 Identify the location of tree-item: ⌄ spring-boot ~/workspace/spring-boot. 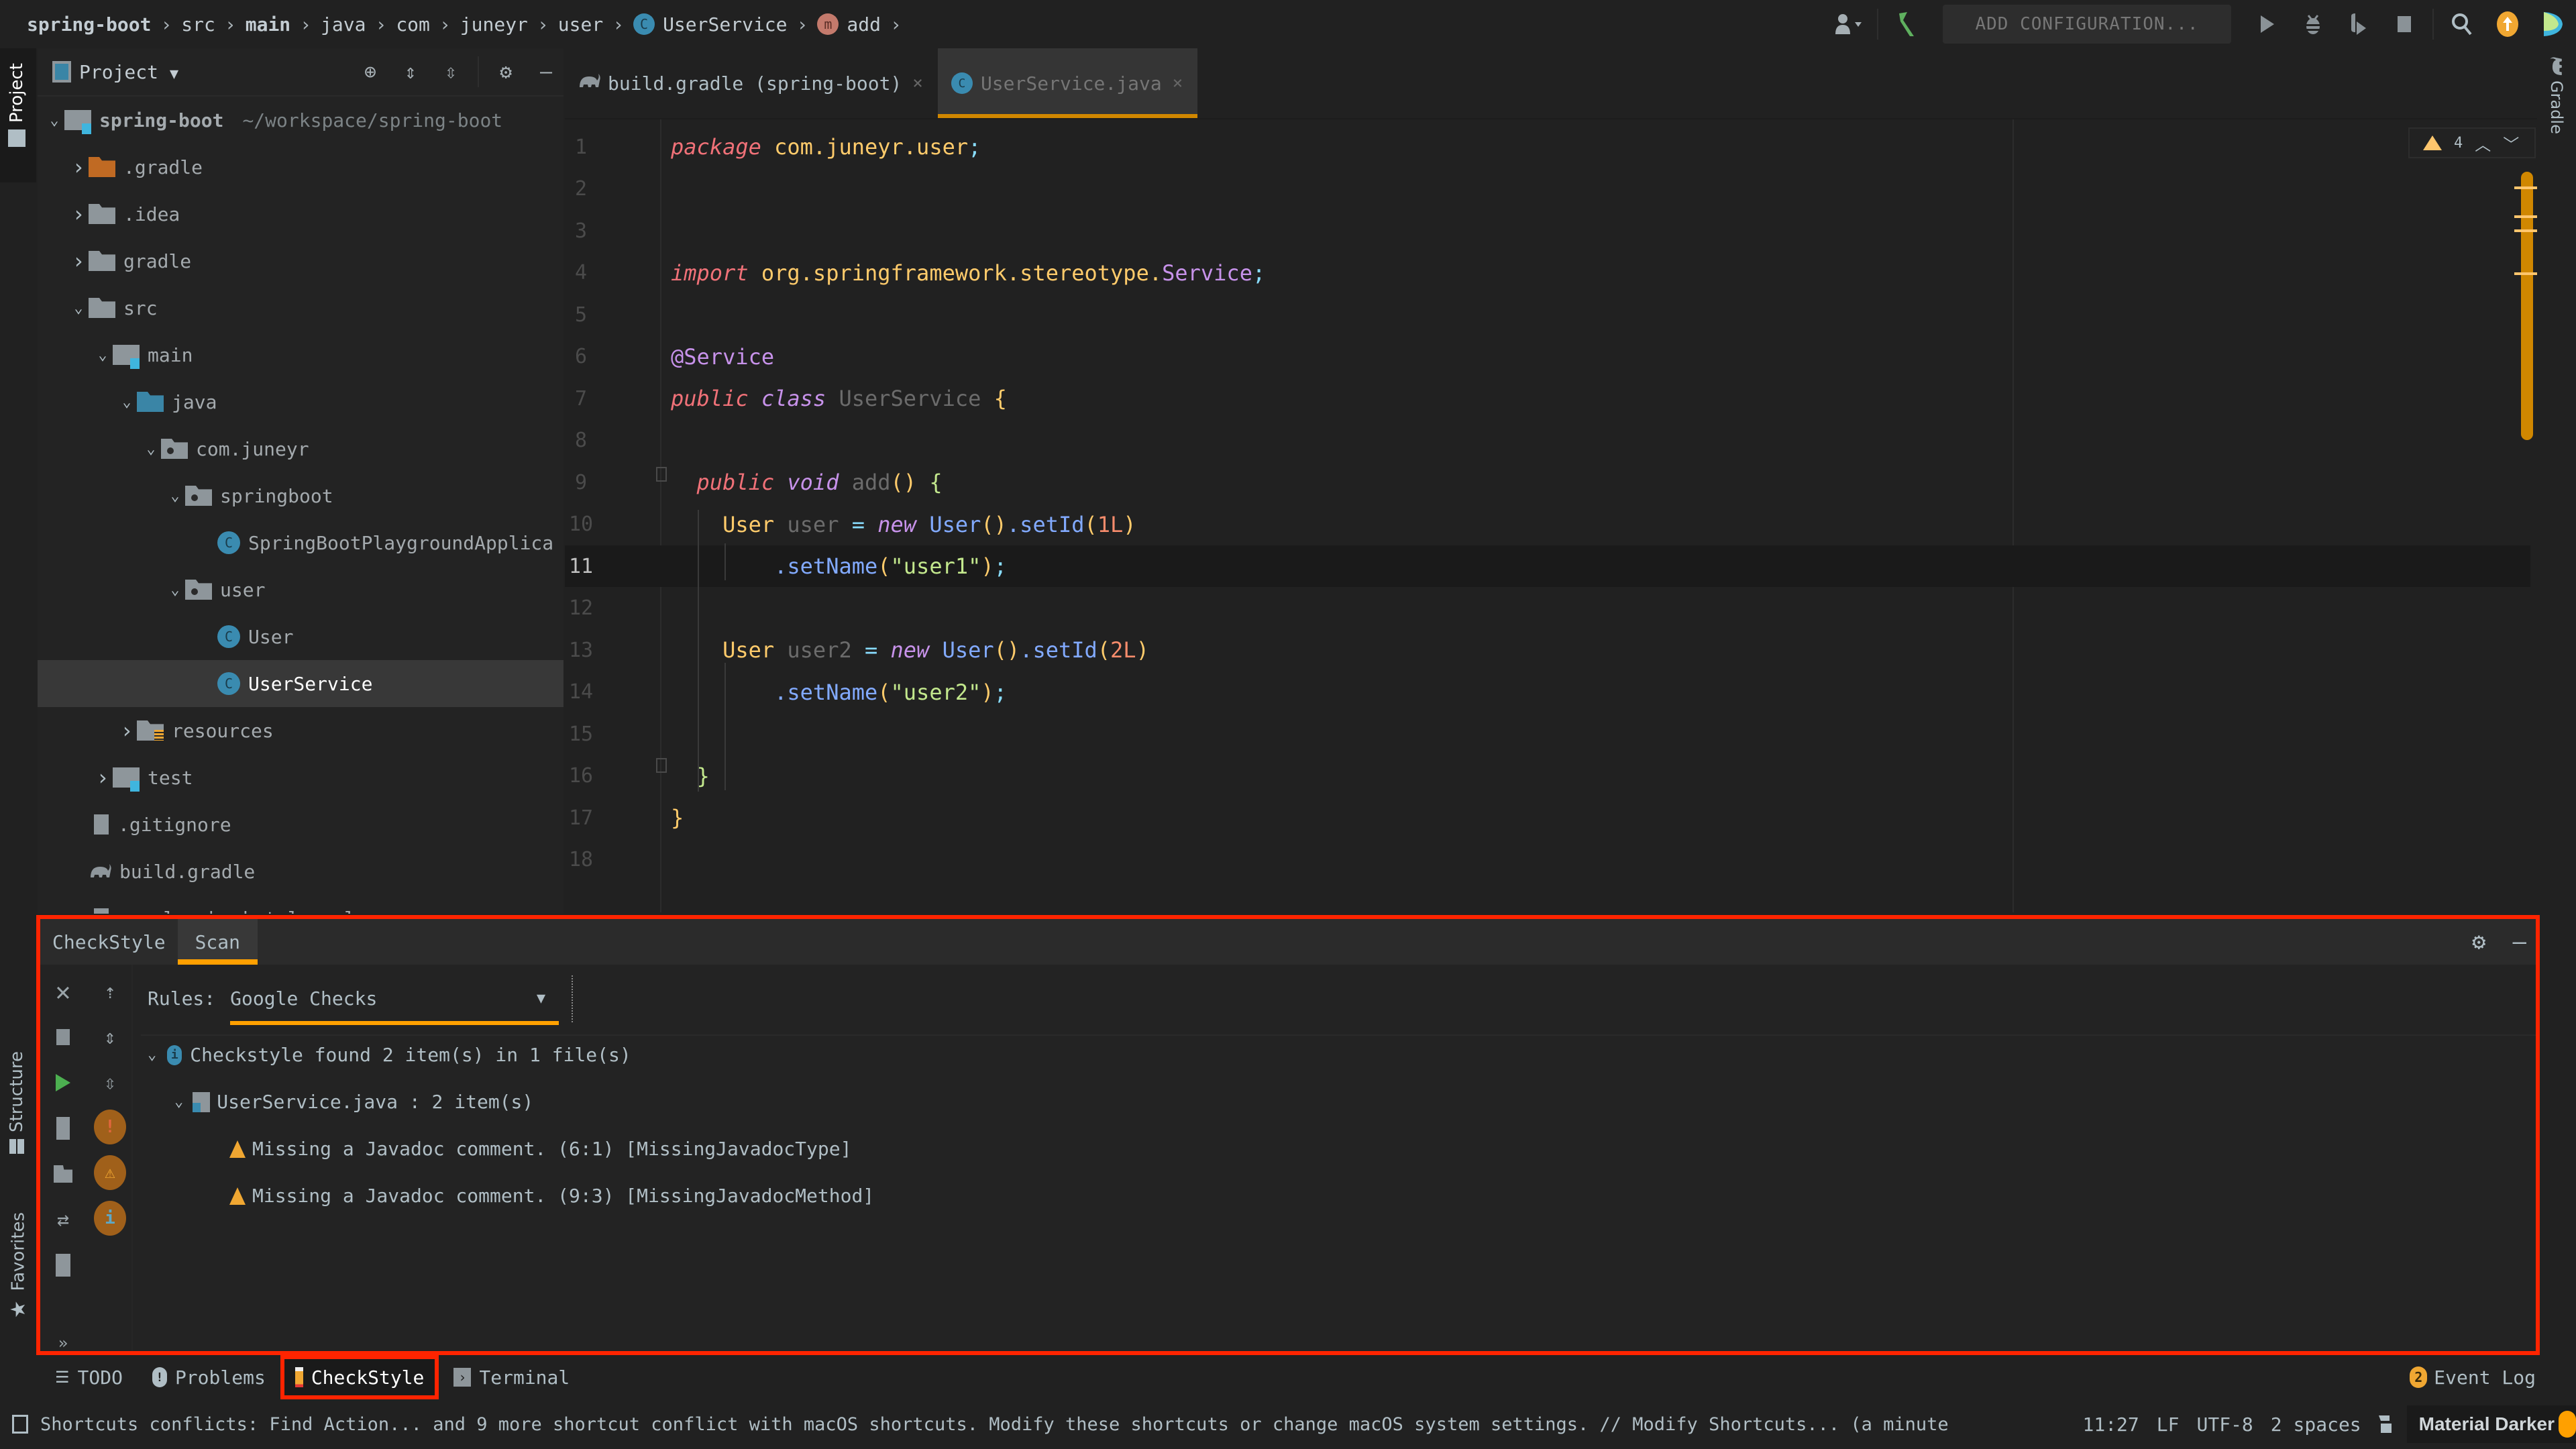
(301, 120).